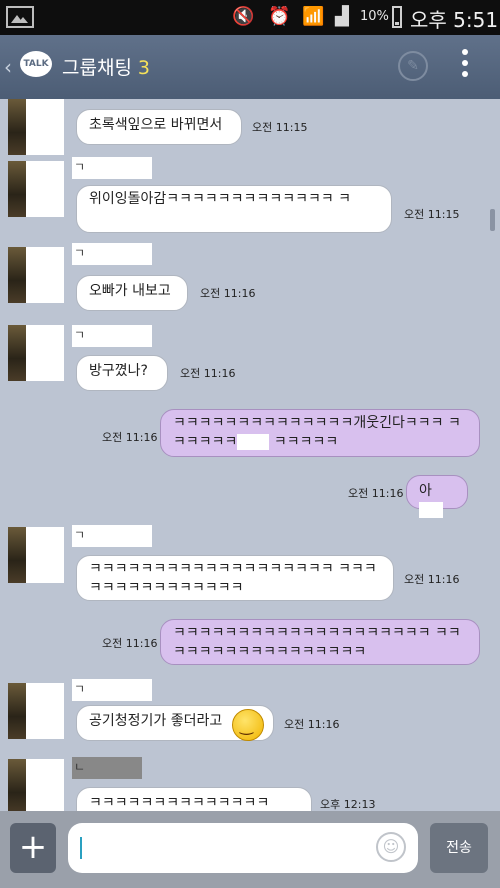 This screenshot has width=500, height=888. What do you see at coordinates (97, 68) in the screenshot?
I see `chat-title-text: 그룹채팅` at bounding box center [97, 68].